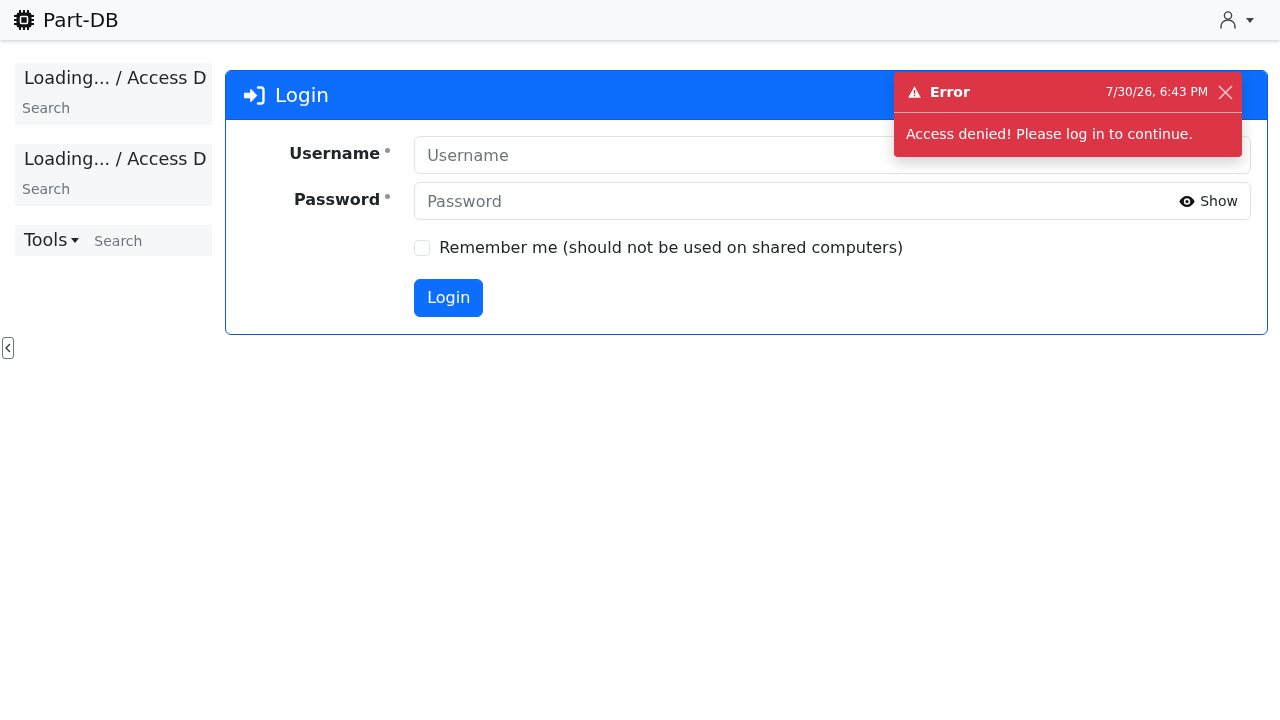  I want to click on remember-label: Remember me (should not be used on shared computers), so click(671, 248).